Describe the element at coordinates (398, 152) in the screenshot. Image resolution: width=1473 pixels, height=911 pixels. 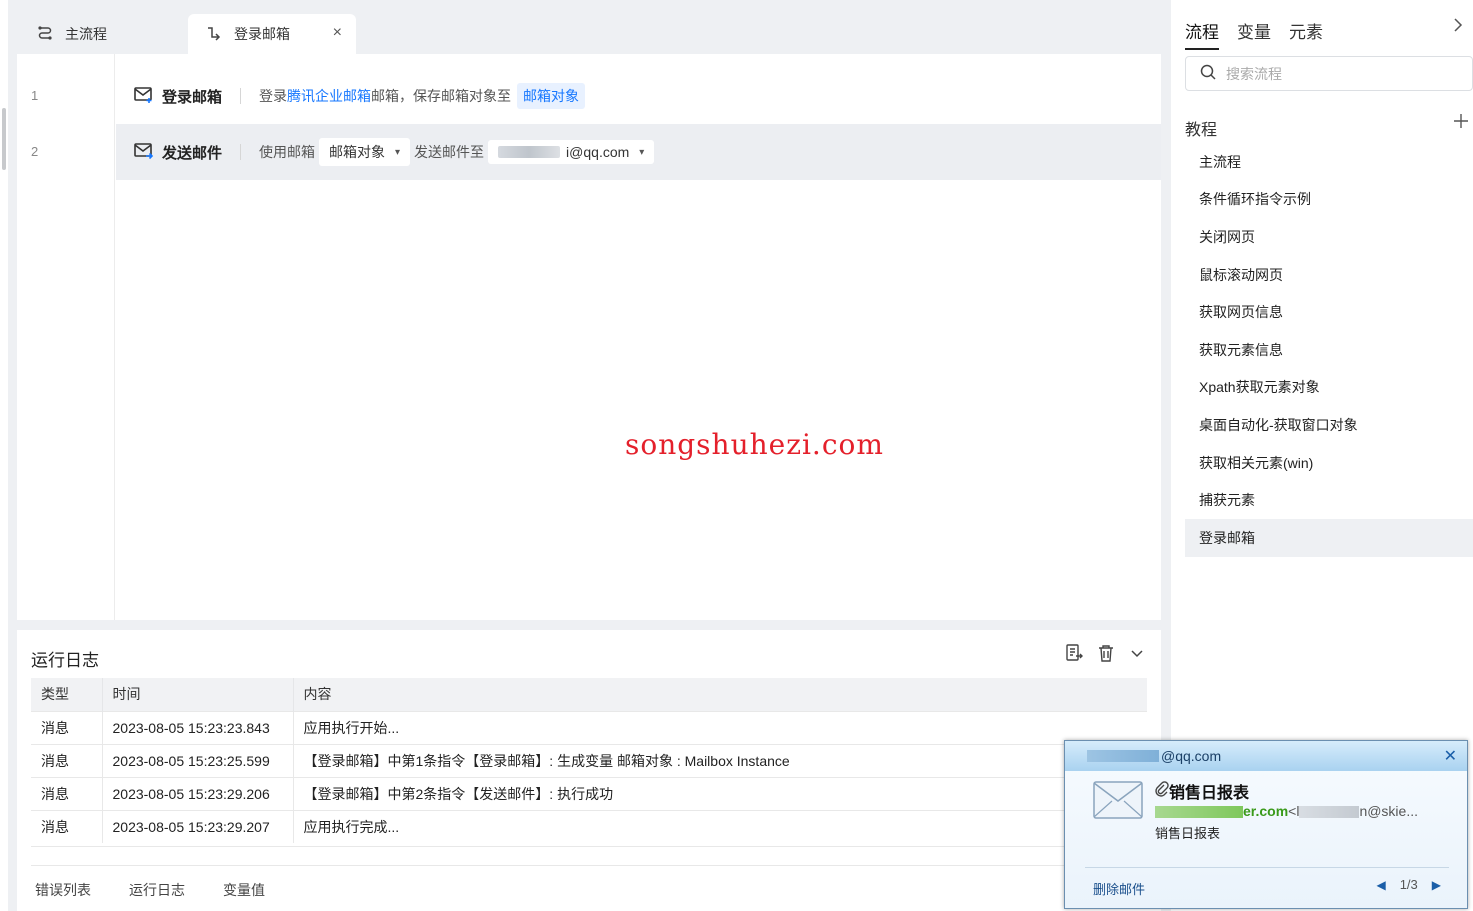
I see `chevron-down-icon: ▾` at that location.